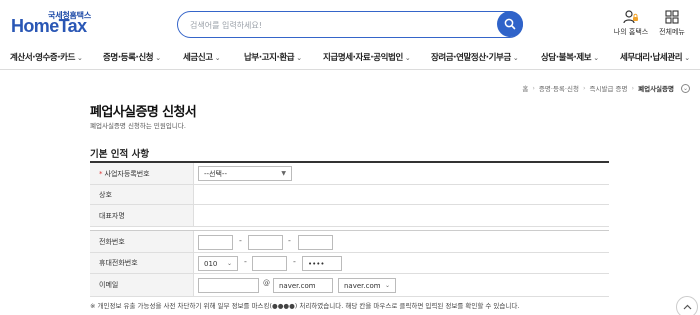 The image size is (700, 315). I want to click on nav-item-label: 장려금·연말정산·기부금, so click(471, 58).